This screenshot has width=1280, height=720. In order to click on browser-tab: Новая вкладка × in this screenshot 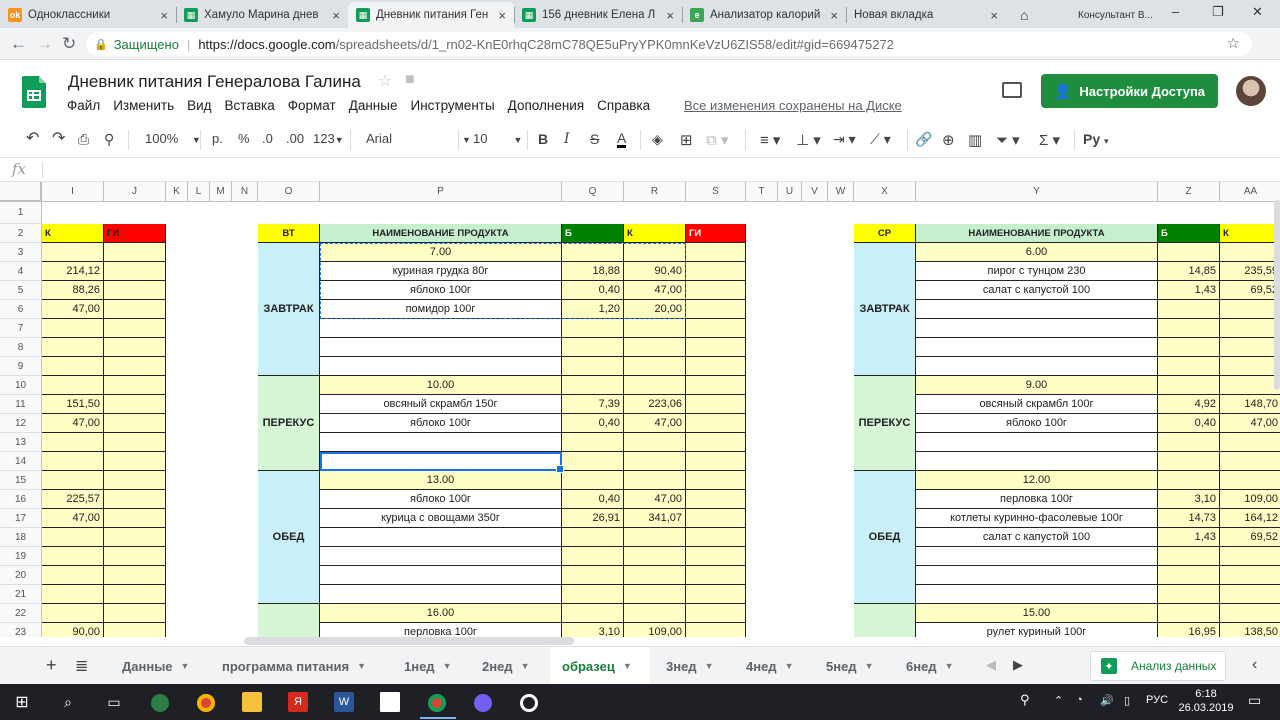, I will do `click(926, 15)`.